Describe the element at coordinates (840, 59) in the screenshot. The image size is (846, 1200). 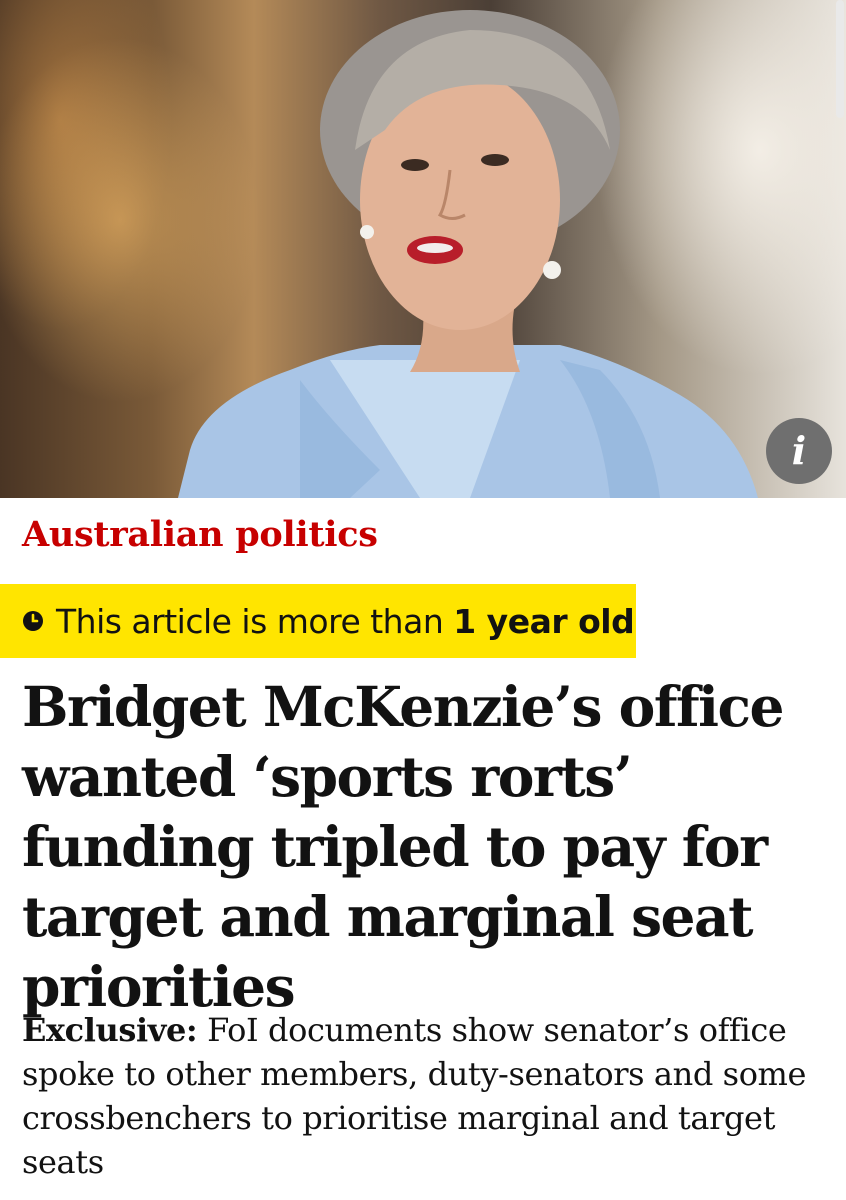
I see `scrollbar-thumb` at that location.